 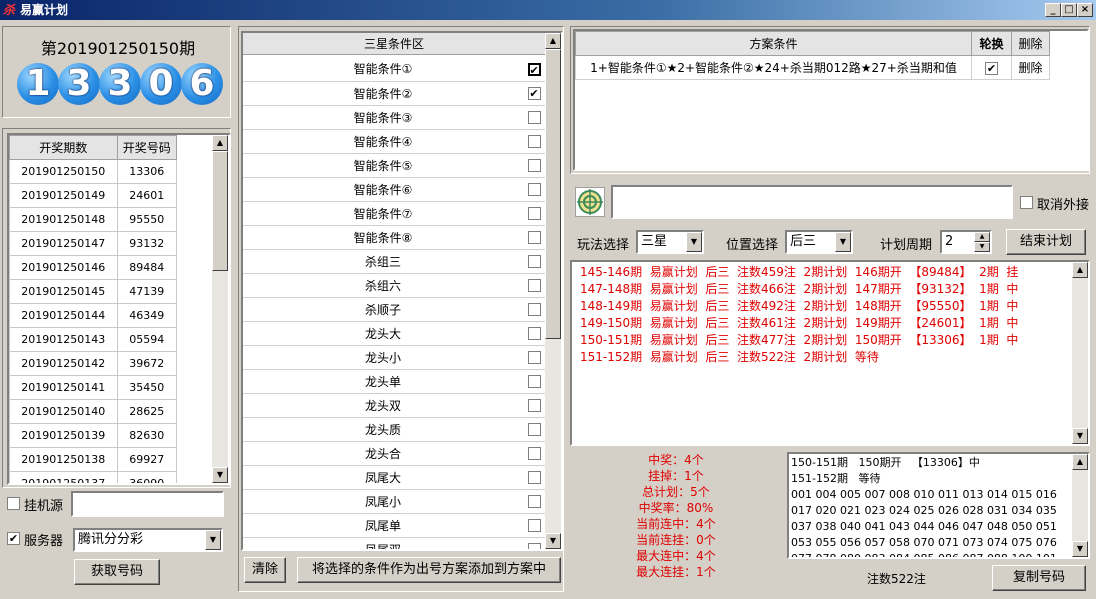 What do you see at coordinates (394, 237) in the screenshot?
I see `list-item: 智能条件⑧` at bounding box center [394, 237].